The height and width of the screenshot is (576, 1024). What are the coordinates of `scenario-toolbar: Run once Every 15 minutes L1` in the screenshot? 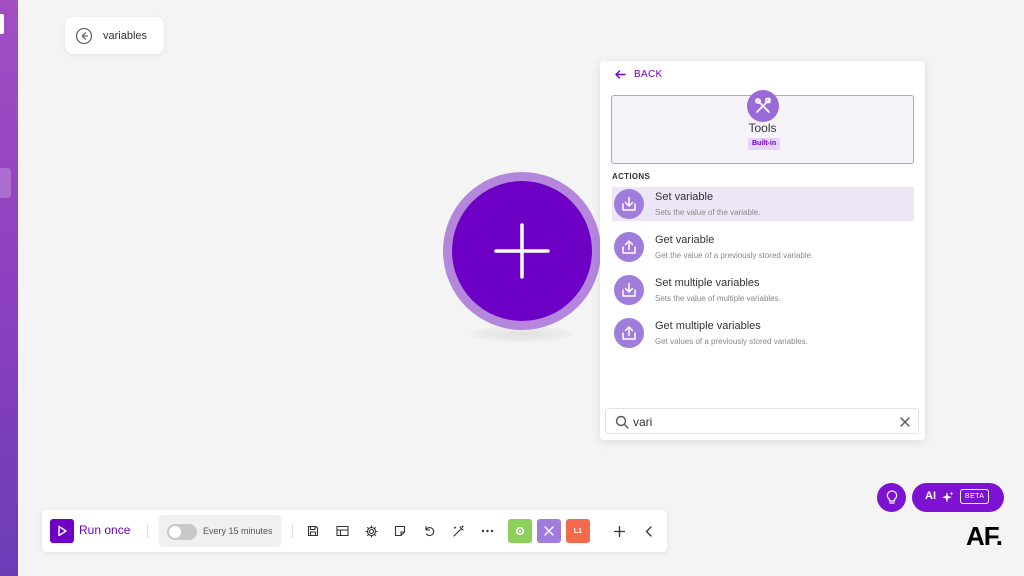 It's located at (354, 531).